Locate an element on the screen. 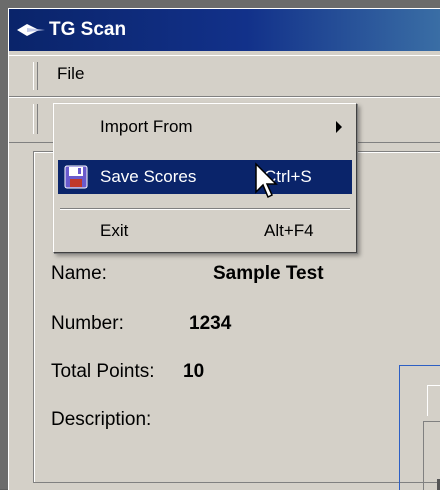 This screenshot has width=440, height=490. menu-separator is located at coordinates (205, 209).